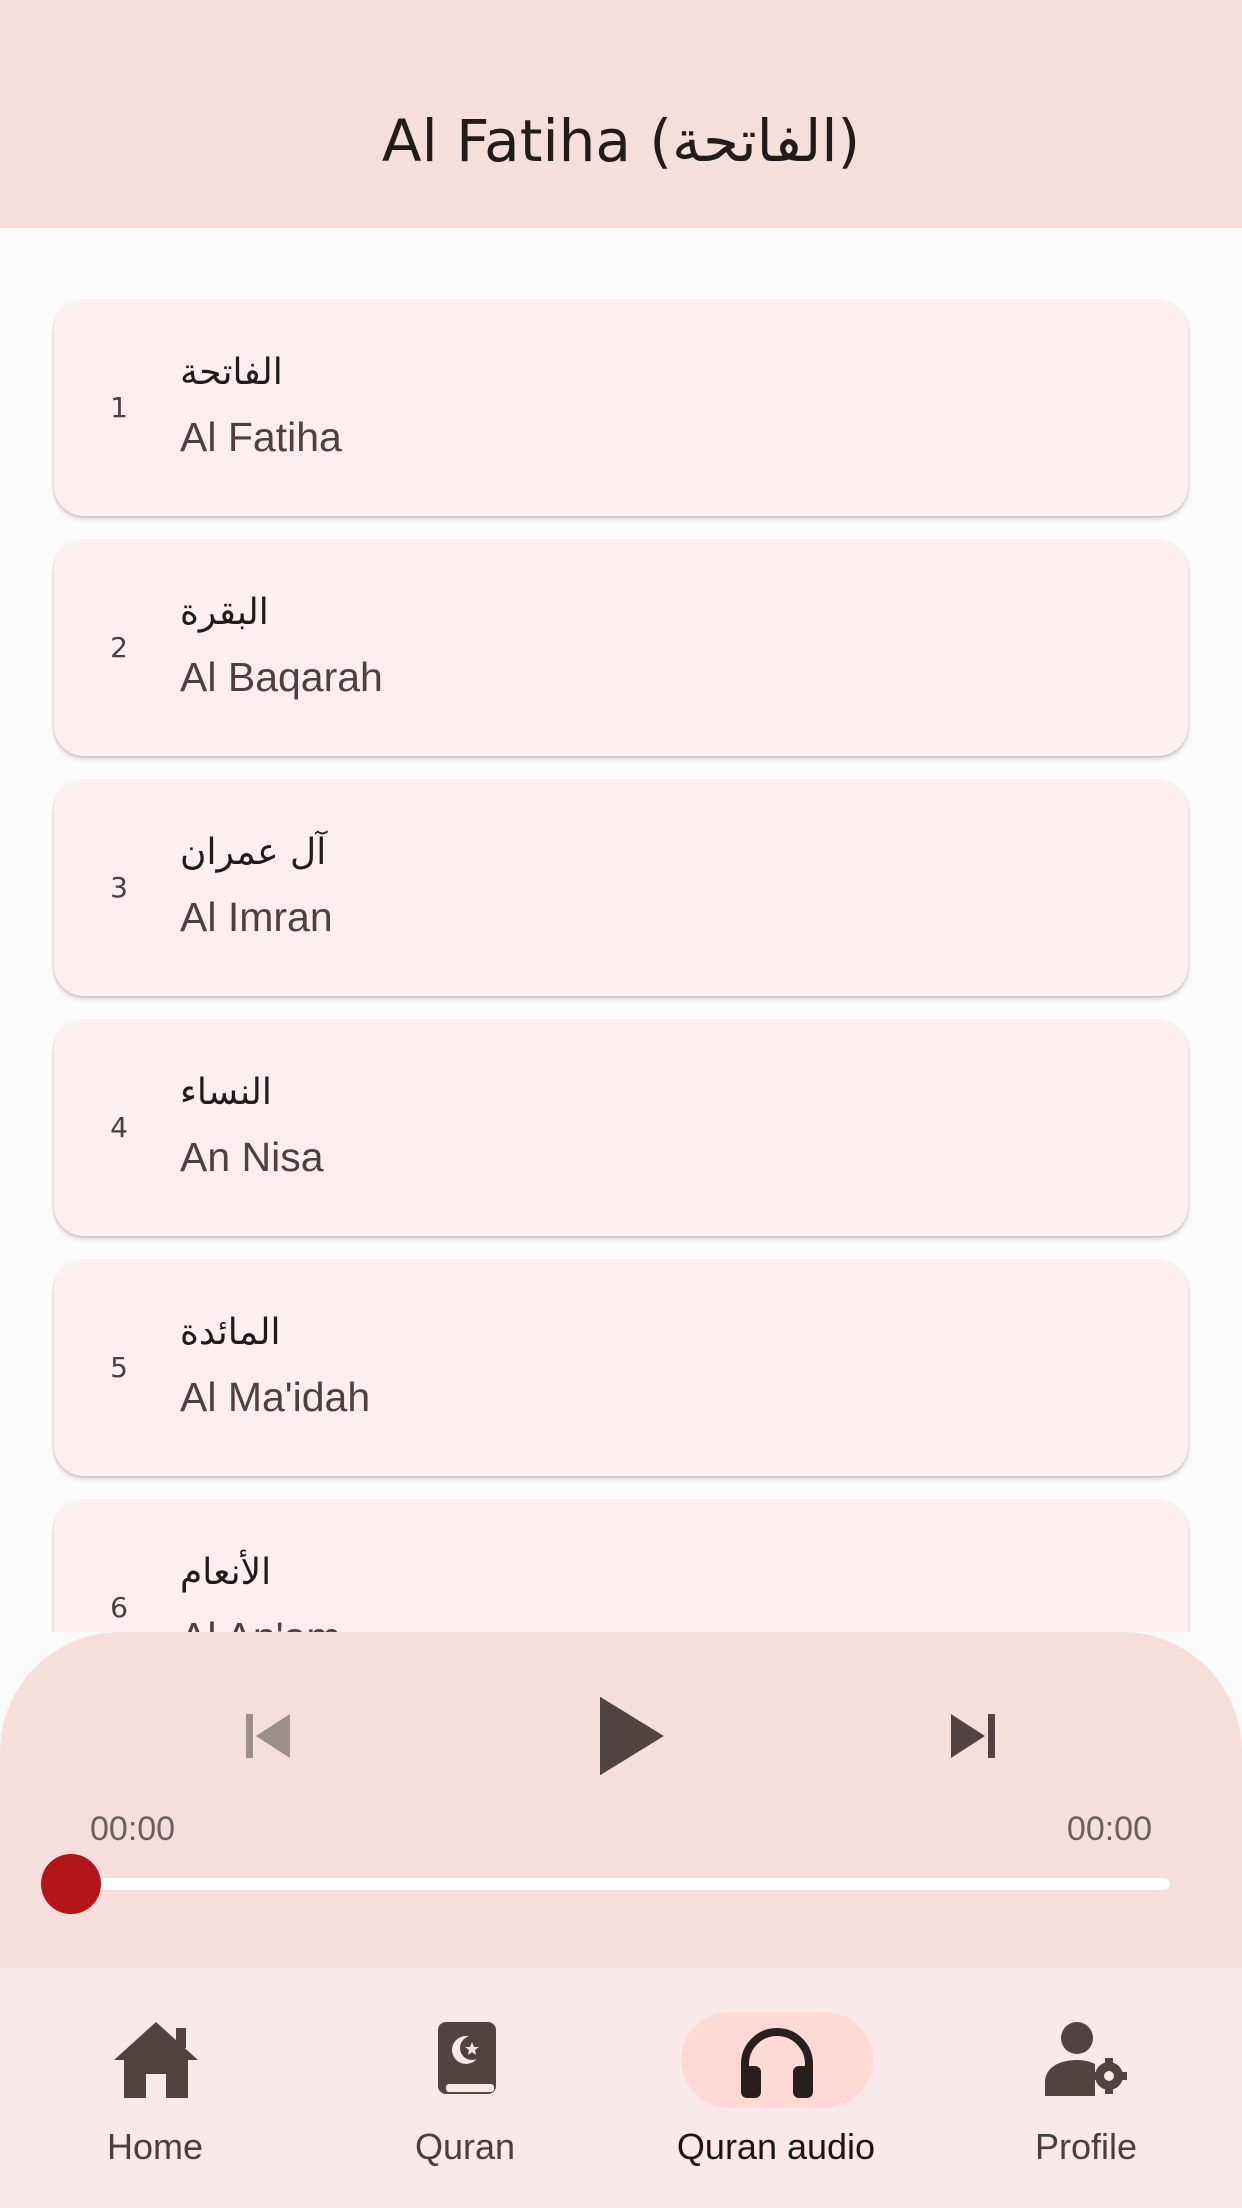  What do you see at coordinates (231, 372) in the screenshot?
I see `surah-arabic-name: الفاتحة` at bounding box center [231, 372].